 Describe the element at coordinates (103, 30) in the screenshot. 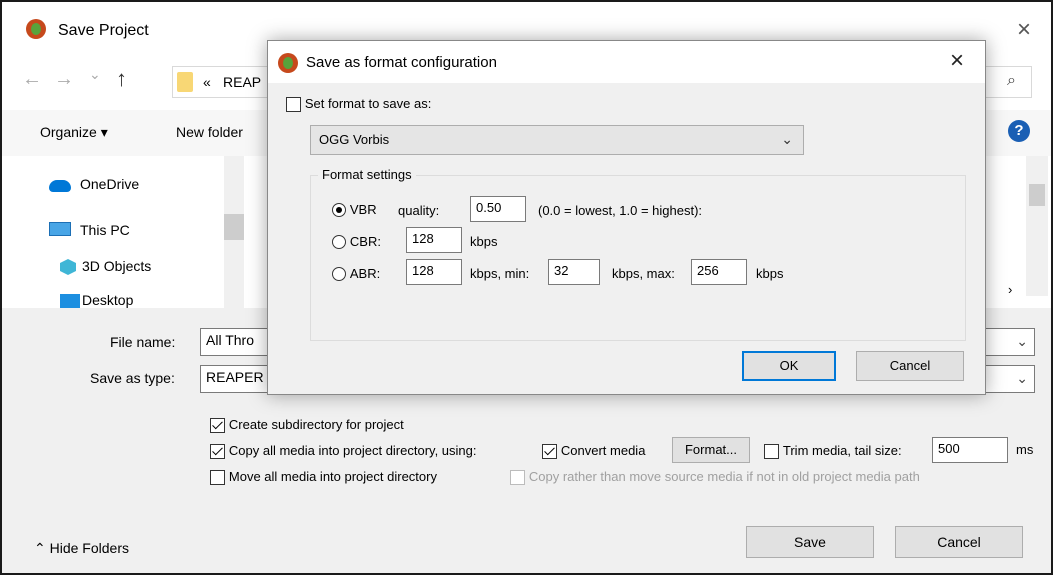

I see `dialog-title: Save Project` at that location.